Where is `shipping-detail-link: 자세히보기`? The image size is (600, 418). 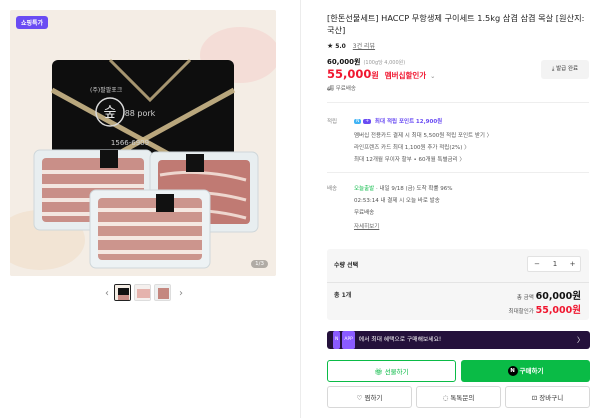 shipping-detail-link: 자세히보기 is located at coordinates (366, 226).